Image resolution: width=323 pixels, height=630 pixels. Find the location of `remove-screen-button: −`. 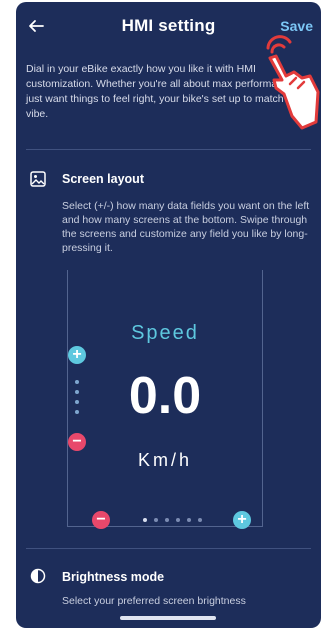

remove-screen-button: − is located at coordinates (101, 520).